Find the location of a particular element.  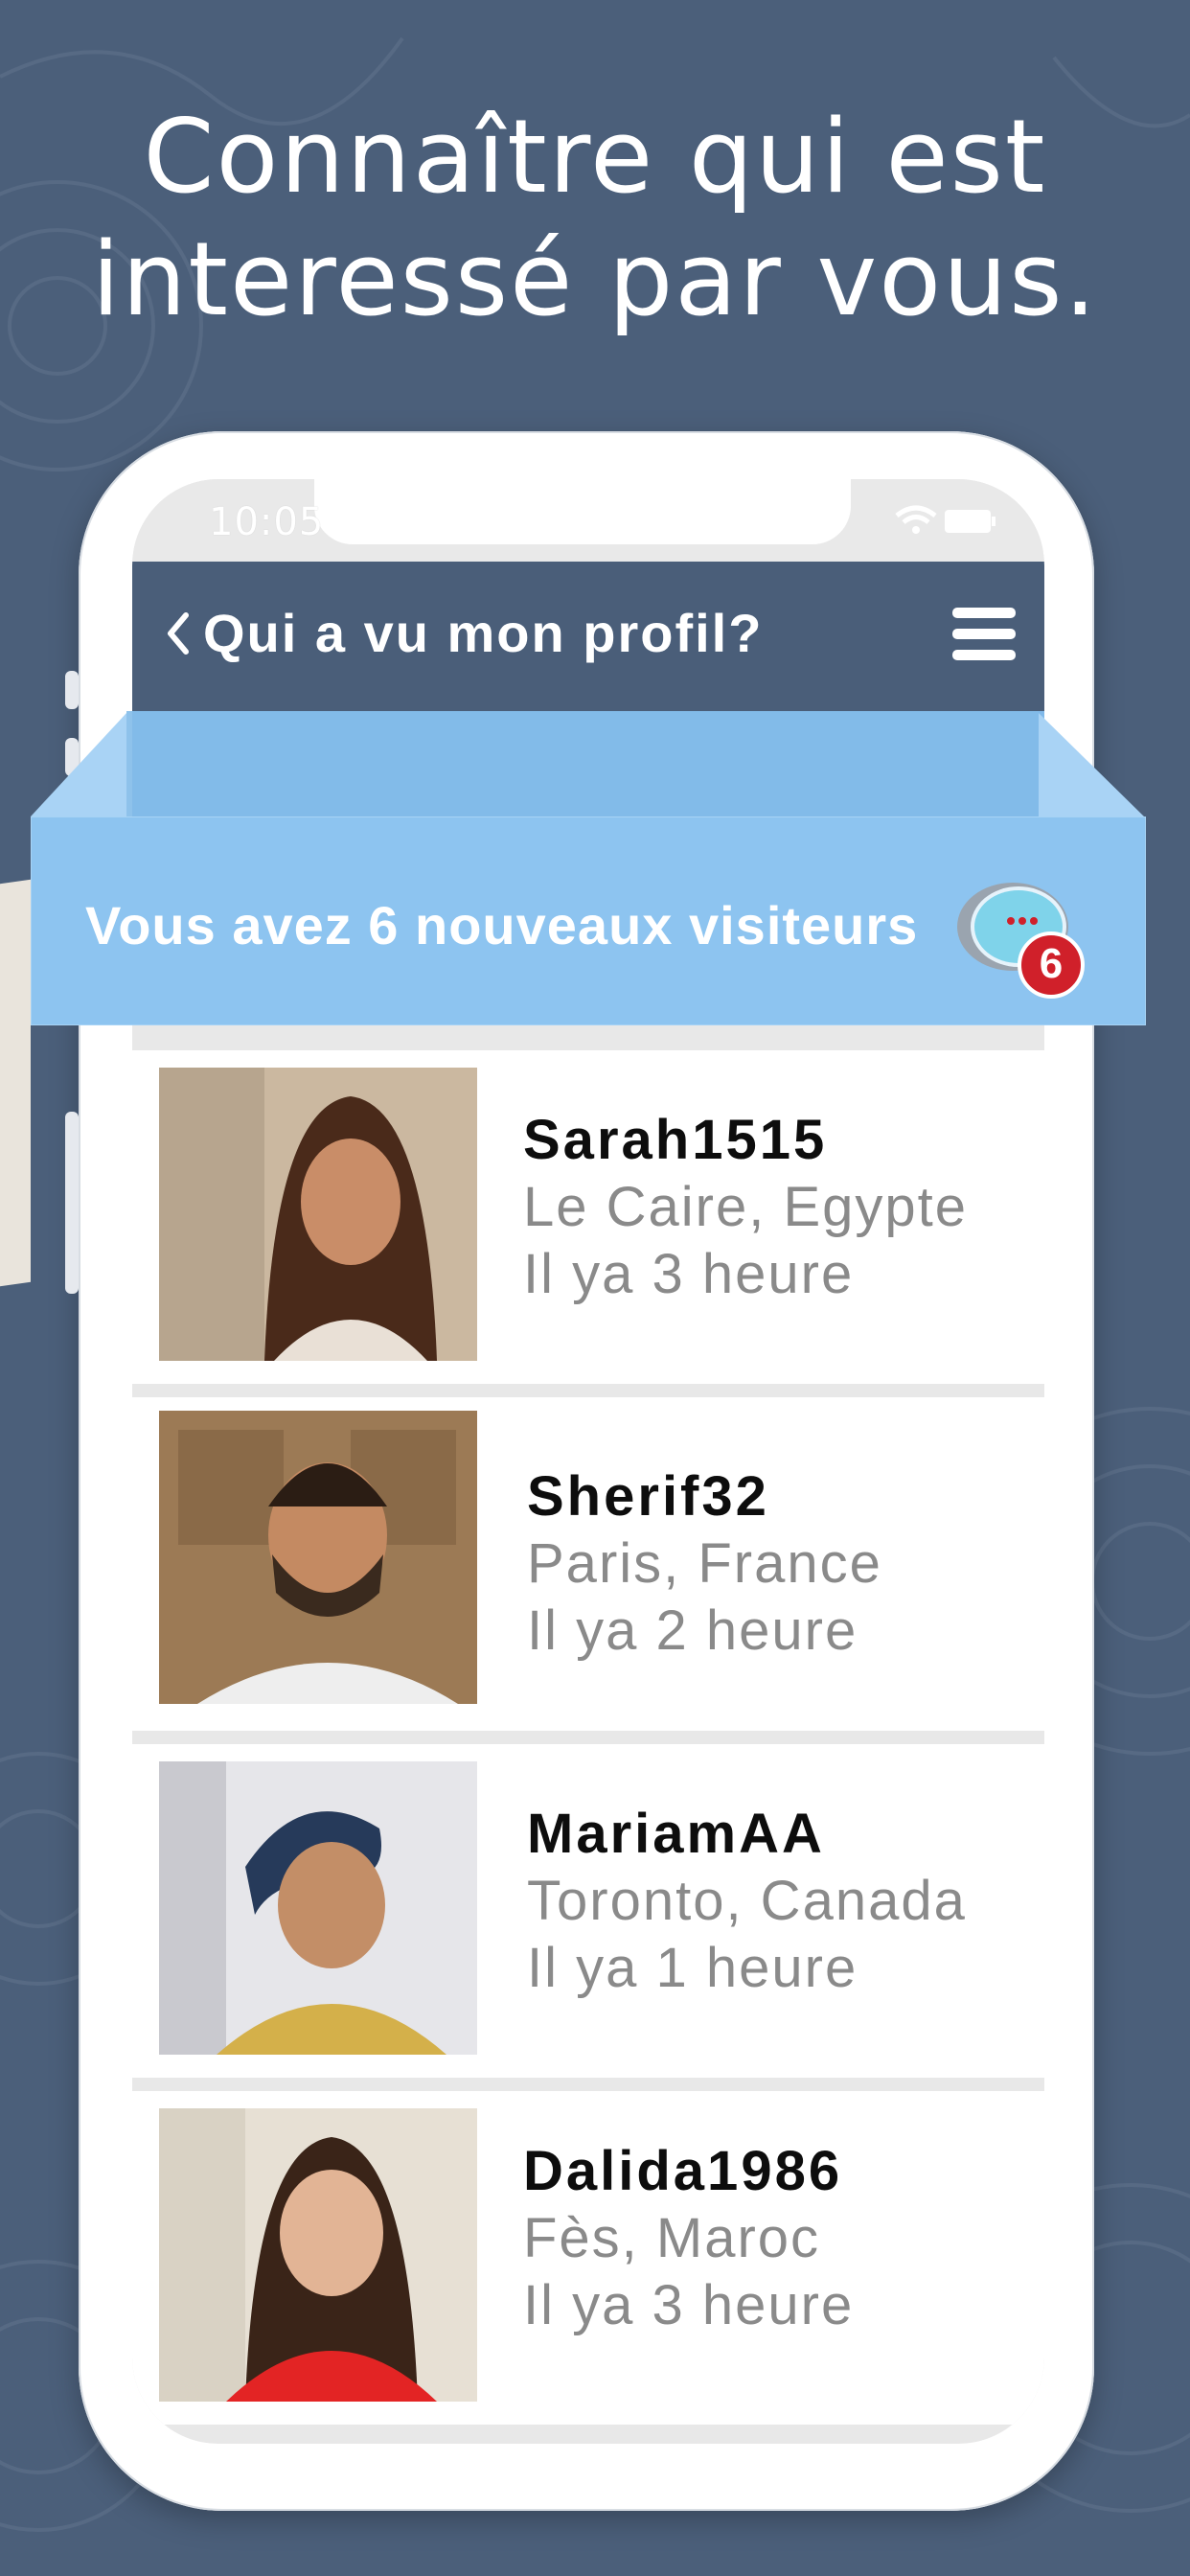

visitor-username: MariamAA is located at coordinates (676, 1834).